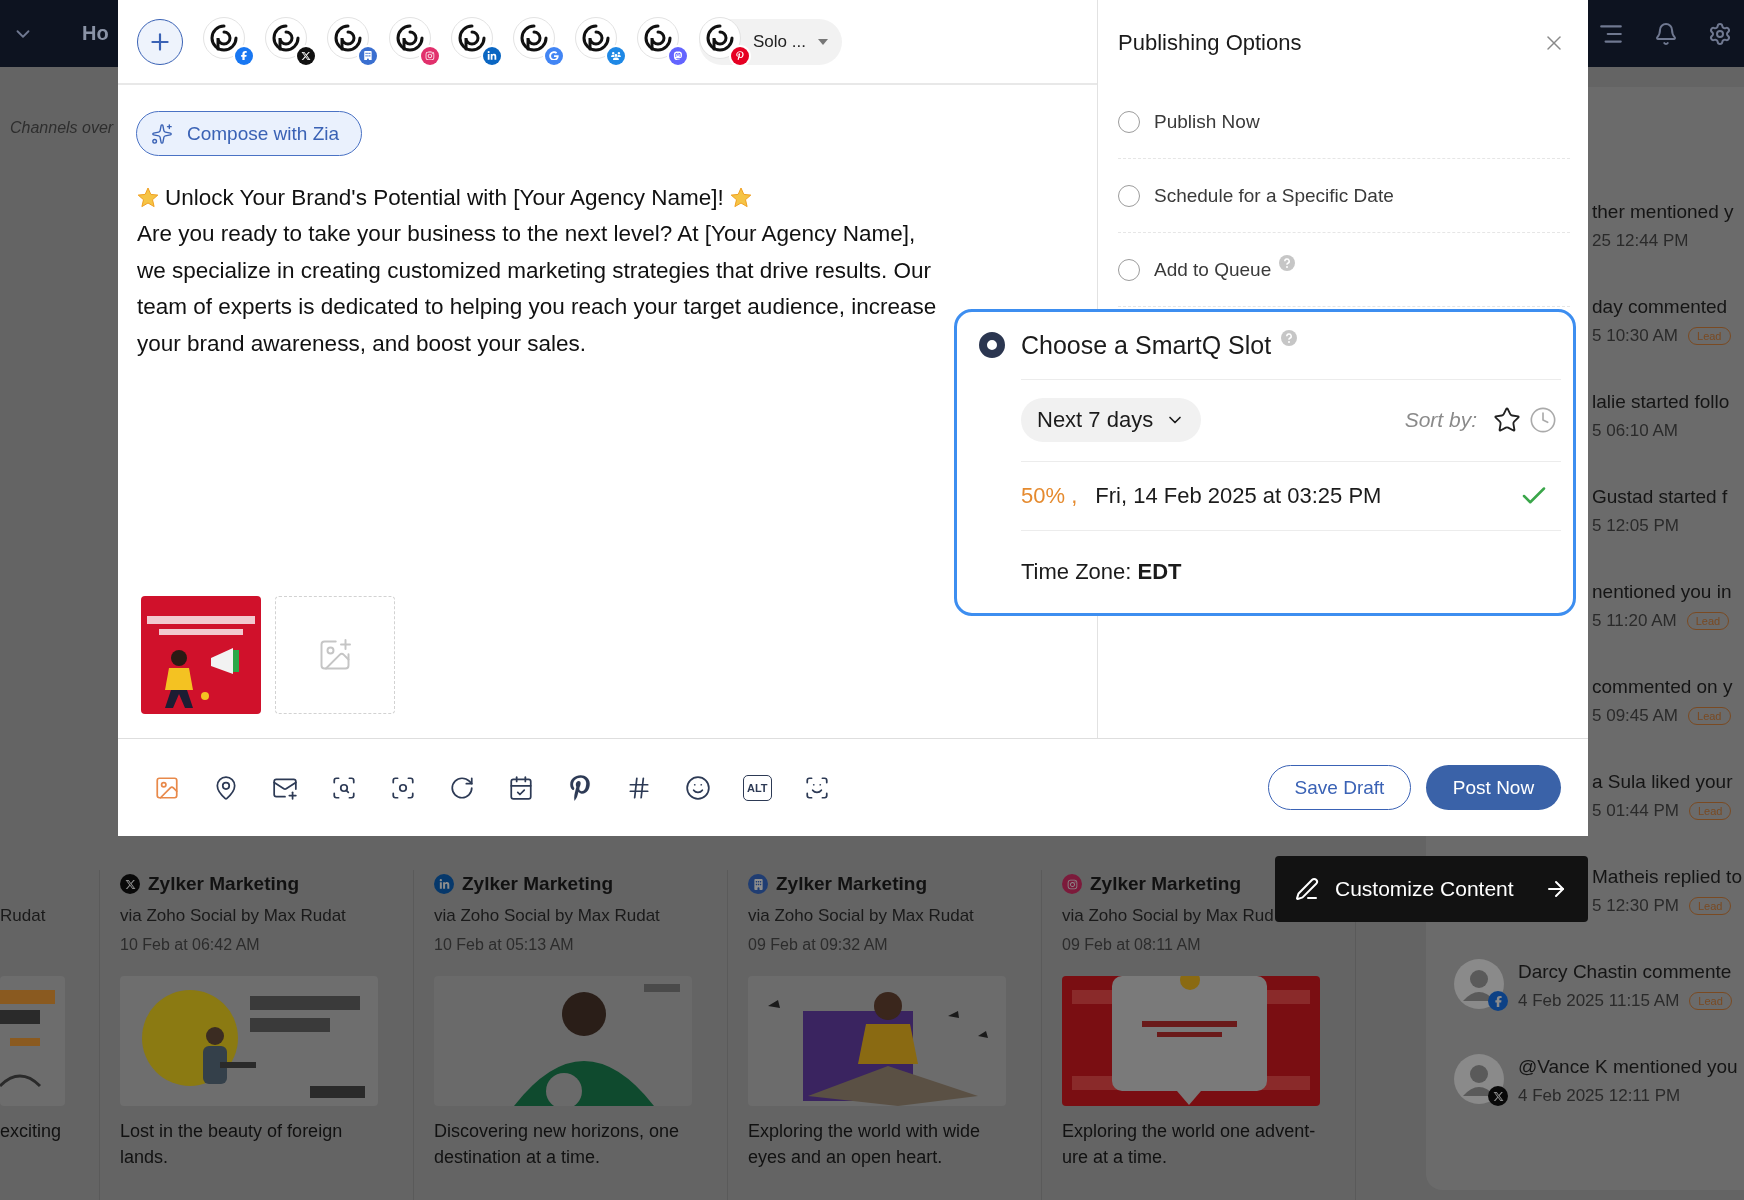 The height and width of the screenshot is (1200, 1744). What do you see at coordinates (31, 1131) in the screenshot?
I see `post-caption: exciting` at bounding box center [31, 1131].